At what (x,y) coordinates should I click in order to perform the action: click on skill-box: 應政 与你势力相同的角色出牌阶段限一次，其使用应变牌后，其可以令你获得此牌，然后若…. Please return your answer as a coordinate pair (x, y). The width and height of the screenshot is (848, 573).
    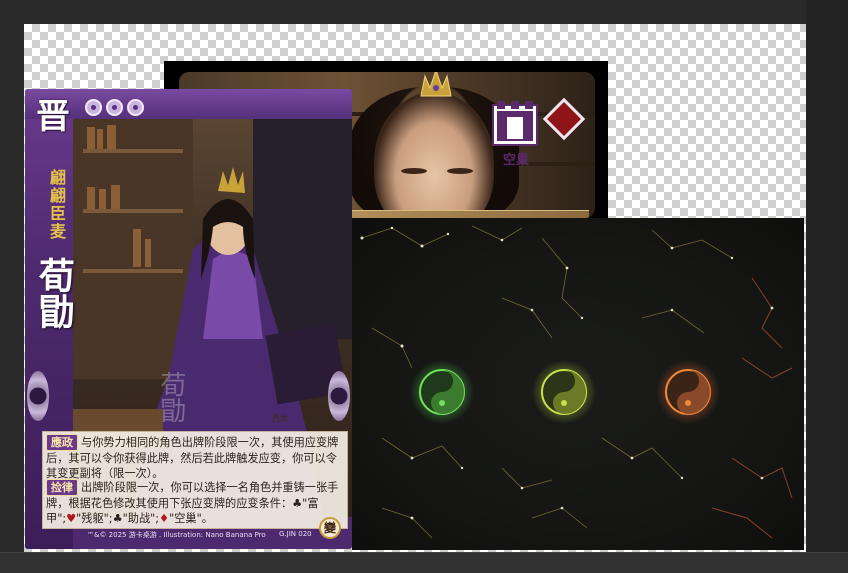
    Looking at the image, I should click on (195, 480).